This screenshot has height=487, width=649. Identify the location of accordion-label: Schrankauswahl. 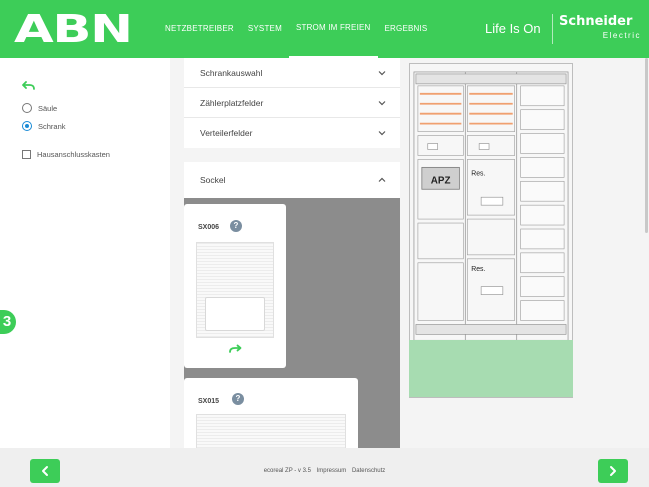
(231, 72).